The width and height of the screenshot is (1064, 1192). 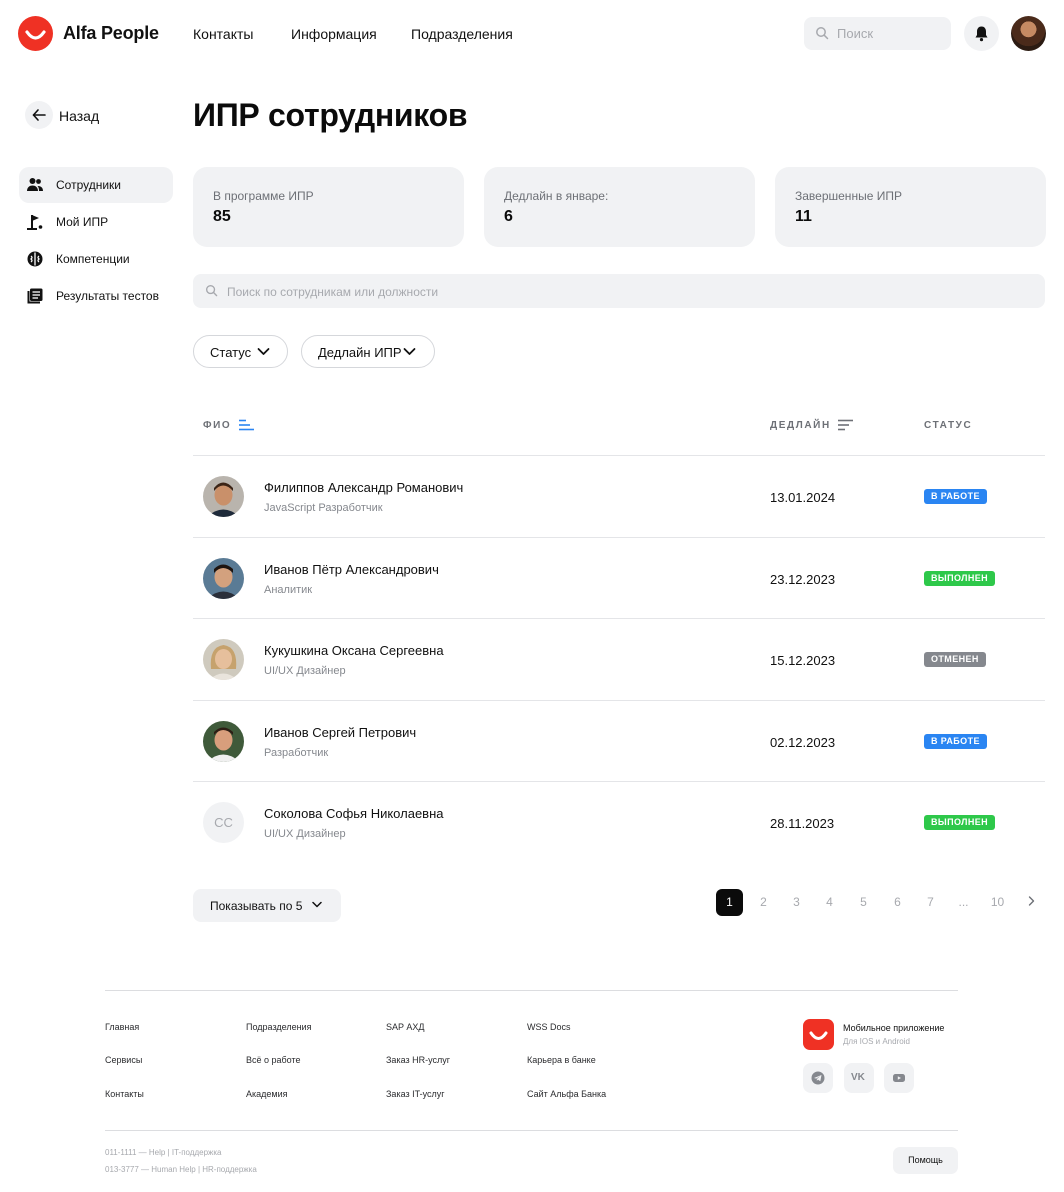 I want to click on notifications-button, so click(x=981, y=33).